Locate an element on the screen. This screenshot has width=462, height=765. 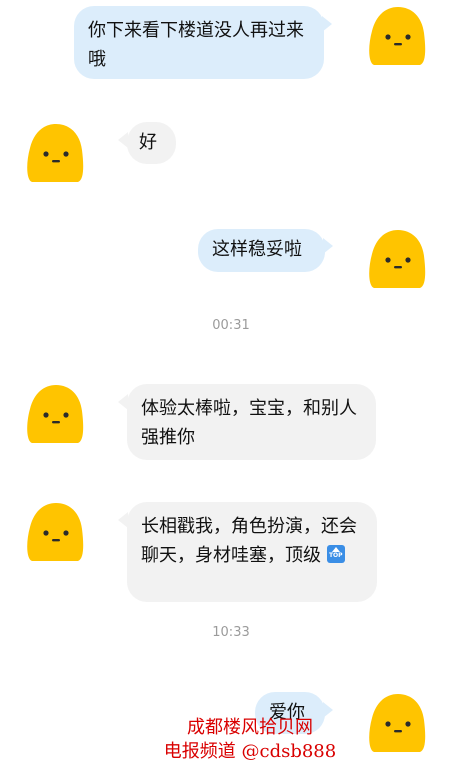
top-arrow-icon: TOP is located at coordinates (335, 554).